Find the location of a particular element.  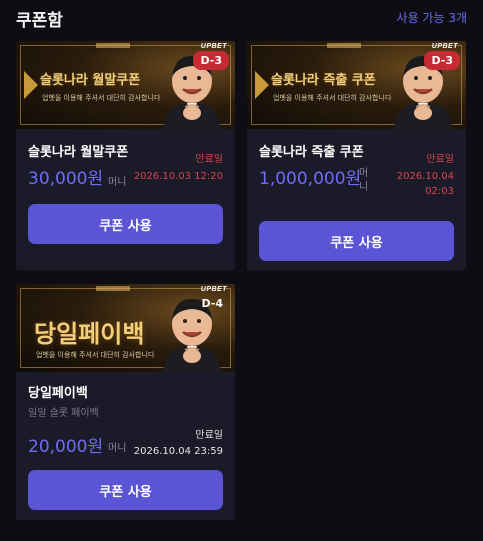

banner-title: 당일페이백 is located at coordinates (89, 334).